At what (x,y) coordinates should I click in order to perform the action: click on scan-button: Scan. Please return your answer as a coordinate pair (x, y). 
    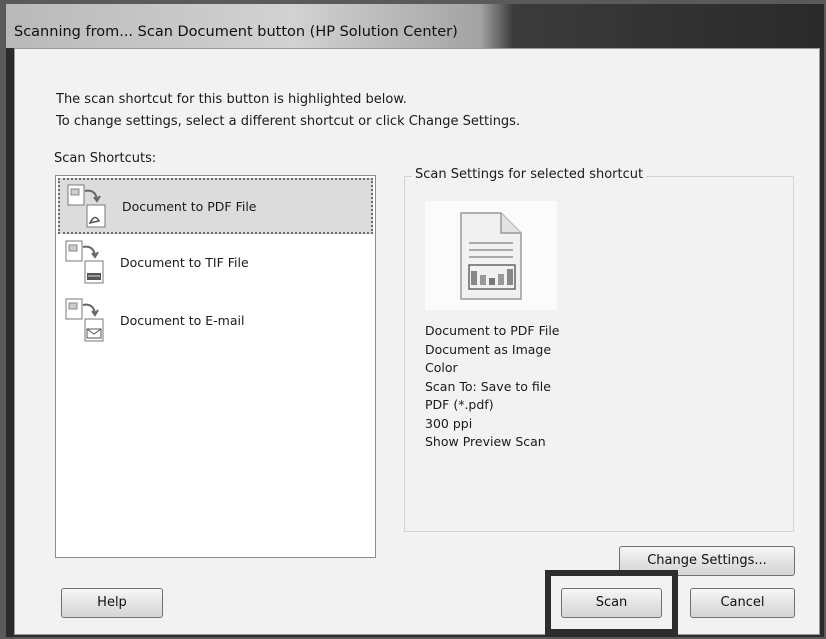
    Looking at the image, I should click on (611, 603).